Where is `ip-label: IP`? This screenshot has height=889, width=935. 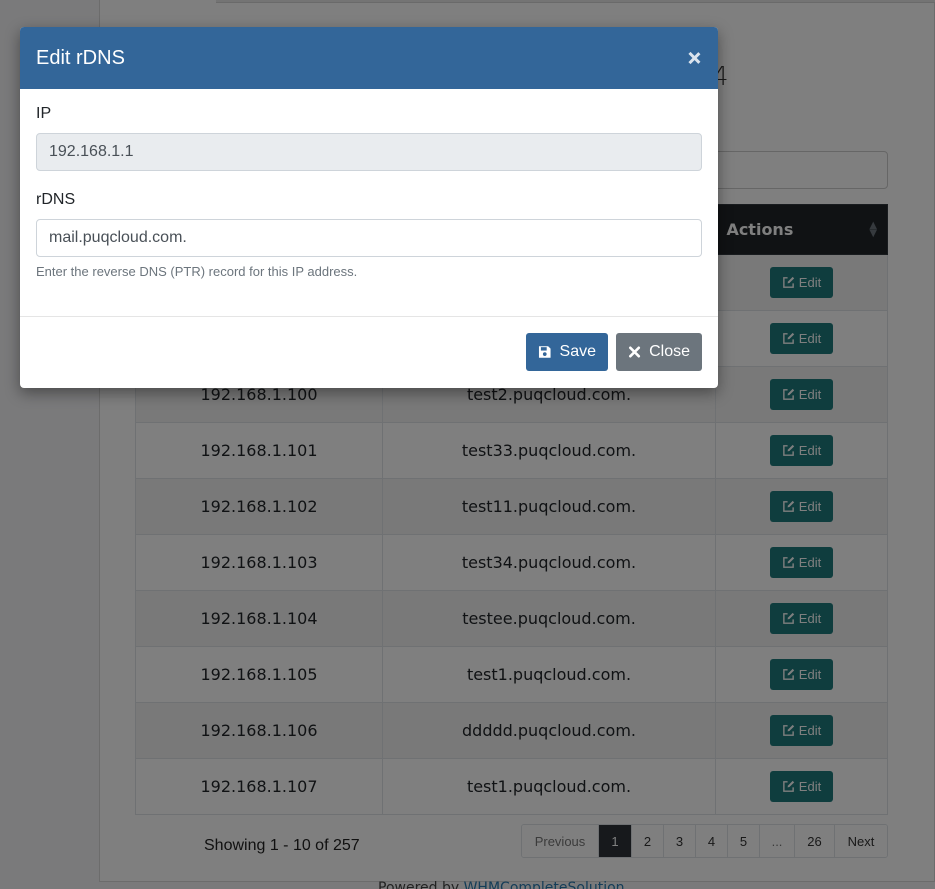 ip-label: IP is located at coordinates (44, 113).